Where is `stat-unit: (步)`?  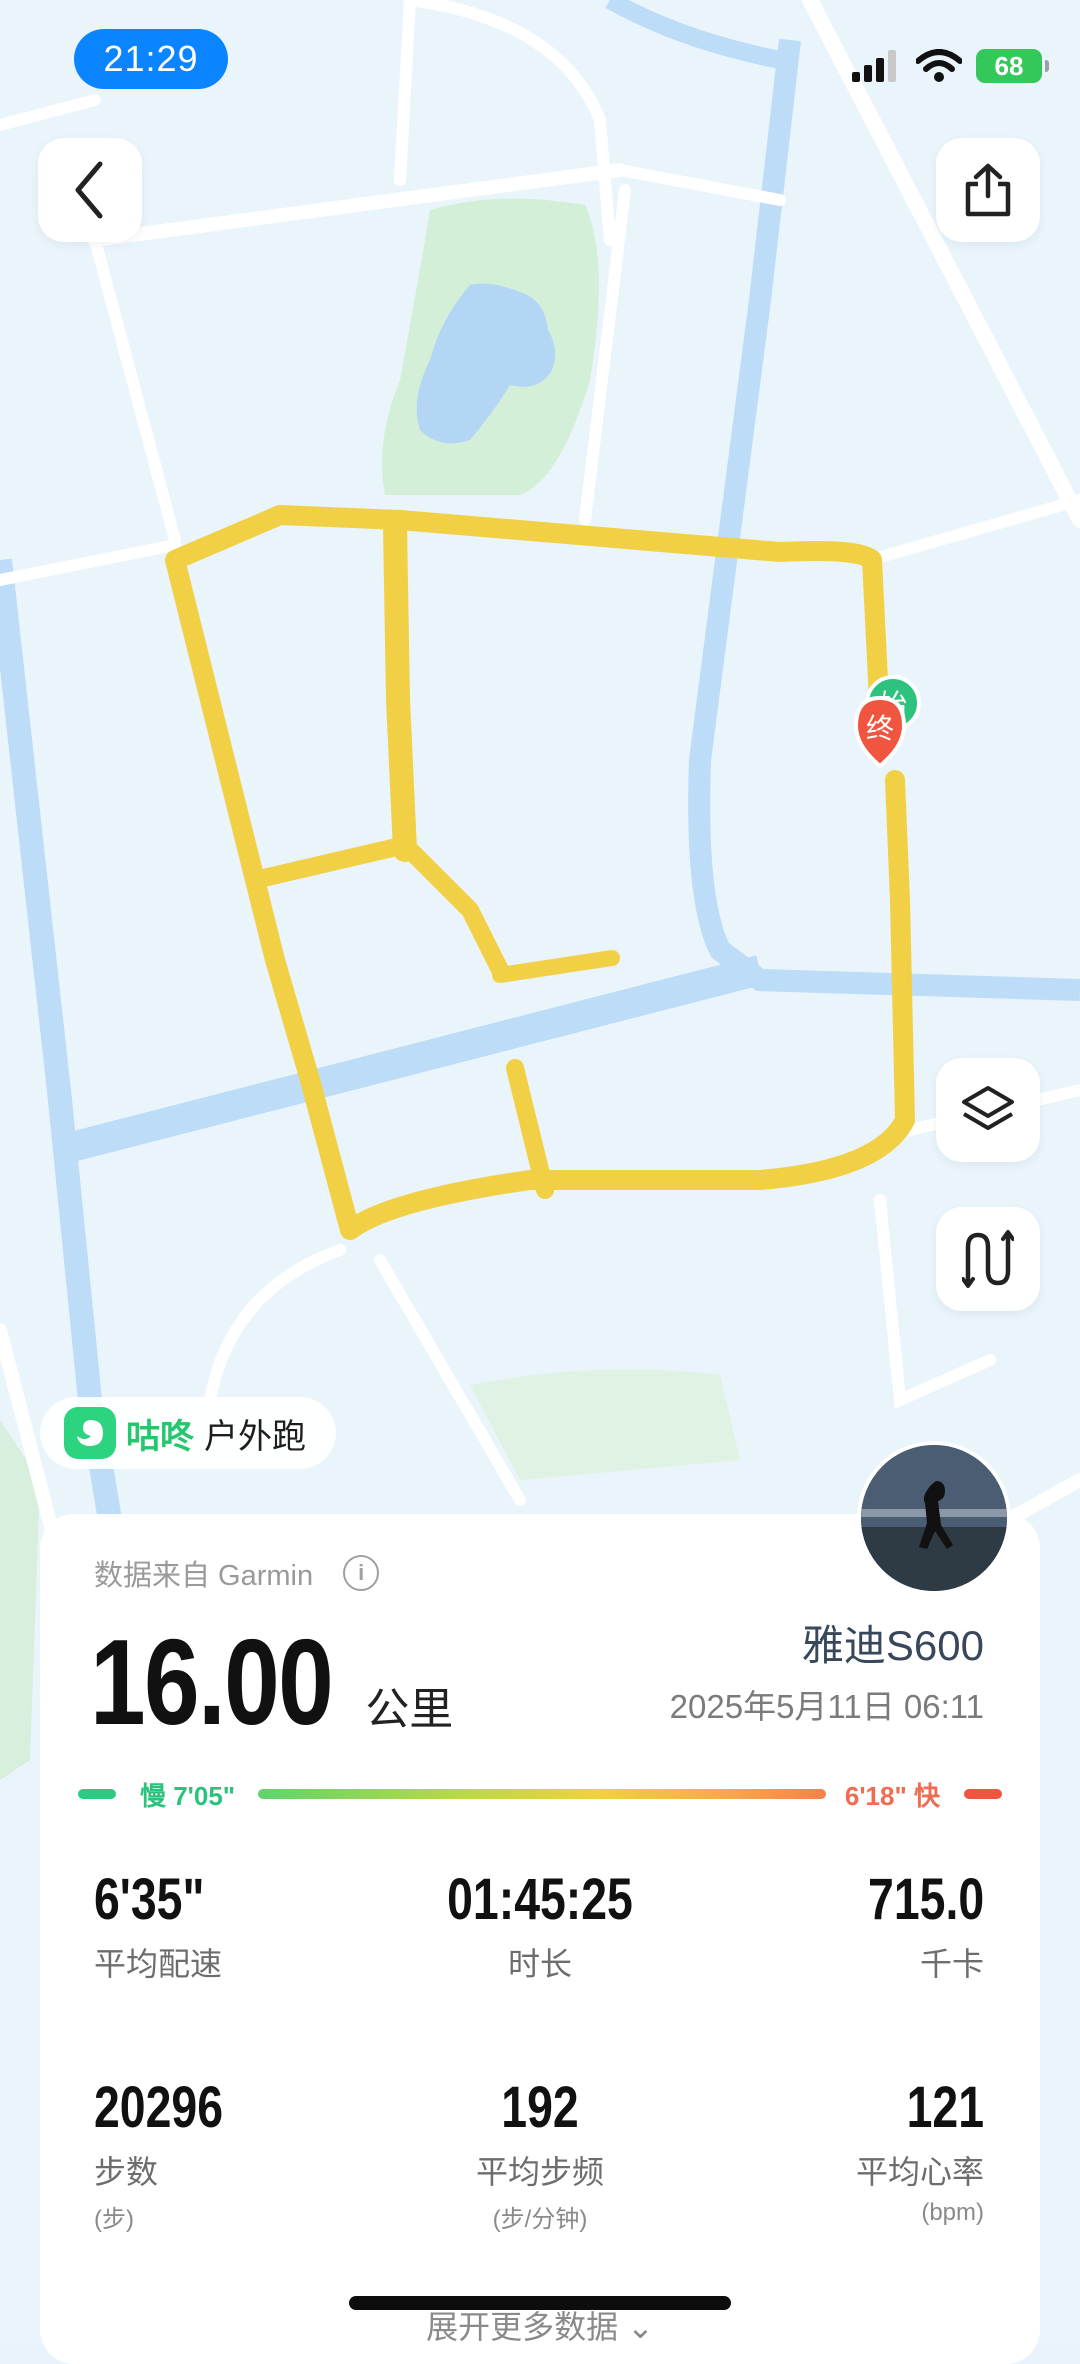
stat-unit: (步) is located at coordinates (114, 2219).